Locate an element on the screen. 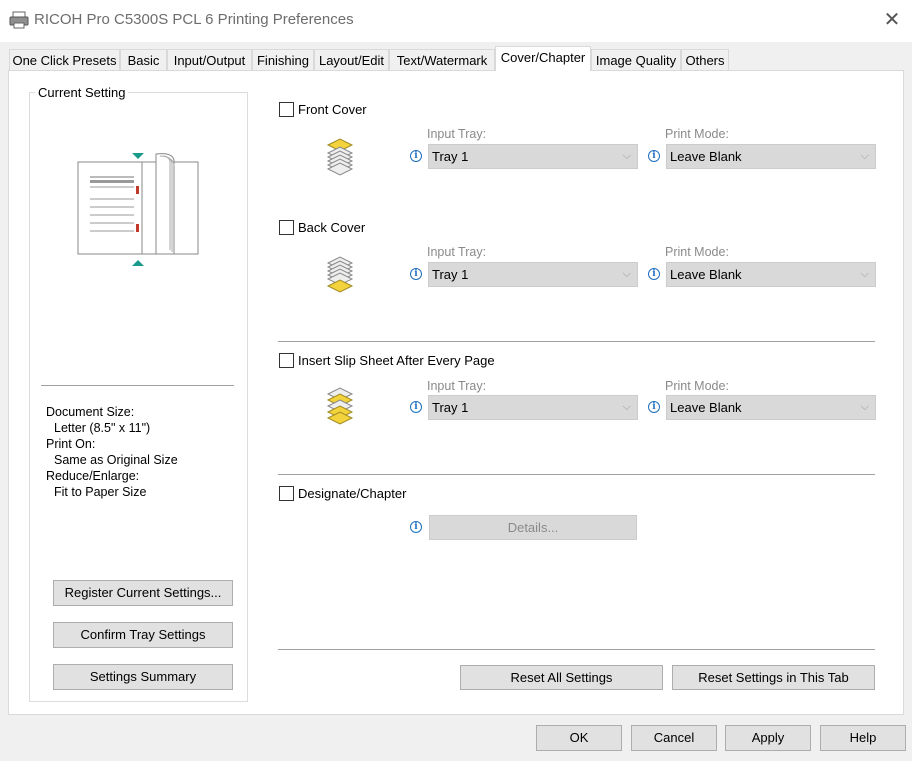 This screenshot has height=761, width=912. tab-finishing: Finishing is located at coordinates (283, 59).